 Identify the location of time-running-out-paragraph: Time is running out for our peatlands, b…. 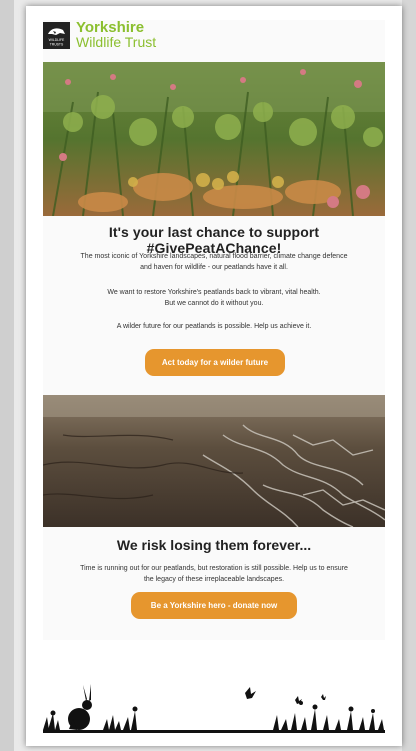
(214, 574).